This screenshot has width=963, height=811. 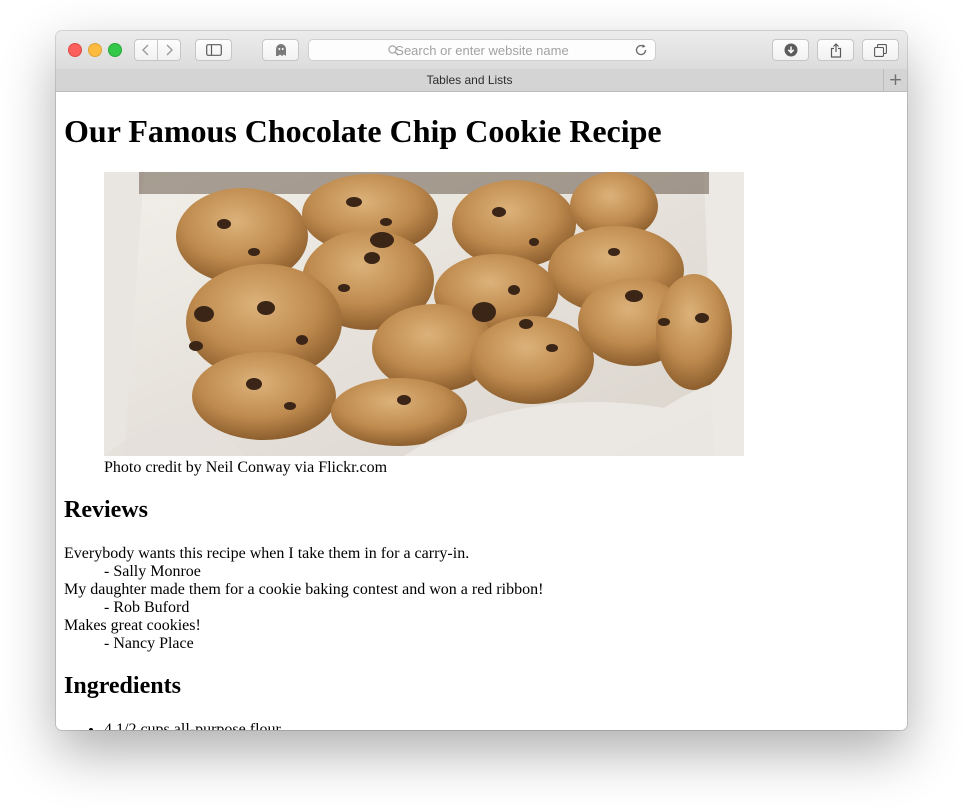 I want to click on share-icon, so click(x=835, y=50).